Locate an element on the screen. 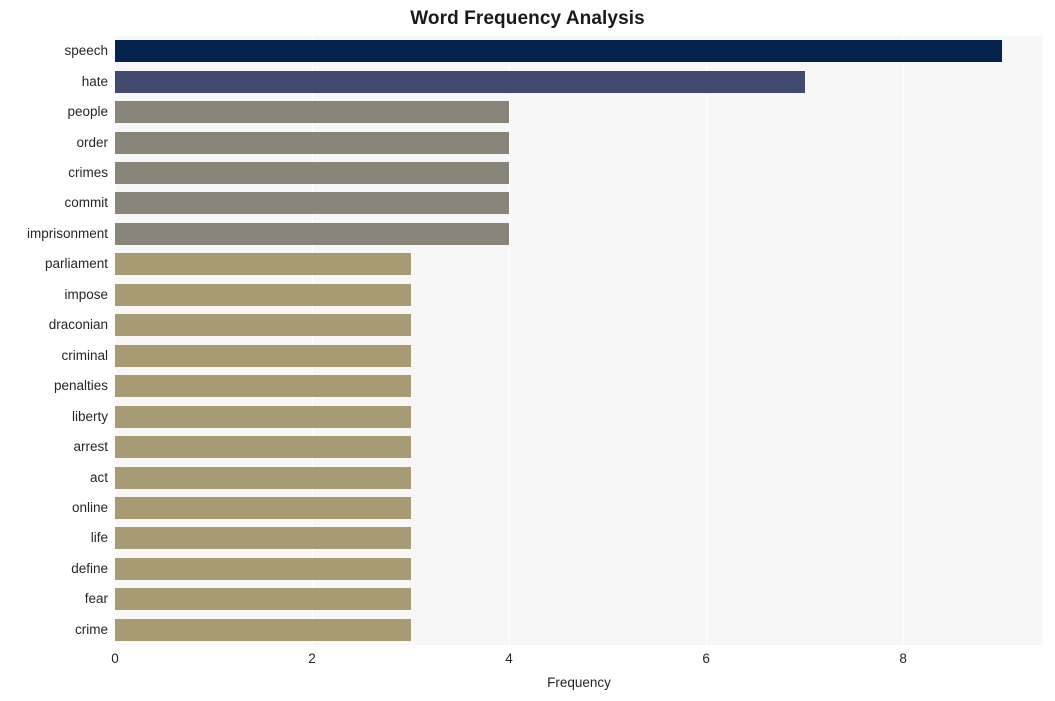 The image size is (1055, 701). x-tick-label: 6 is located at coordinates (706, 658).